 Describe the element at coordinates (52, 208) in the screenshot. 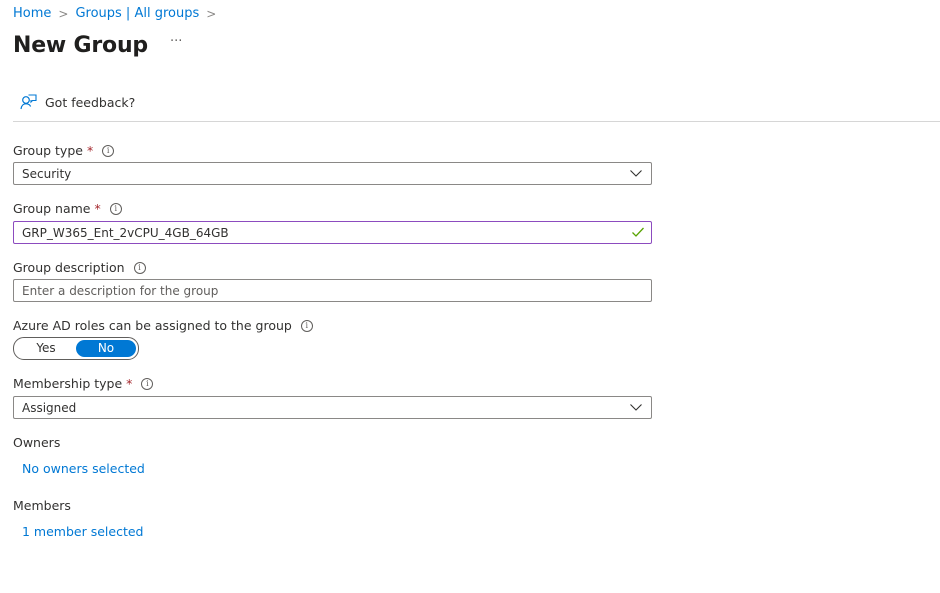

I see `group-name-label-text: Group name` at that location.